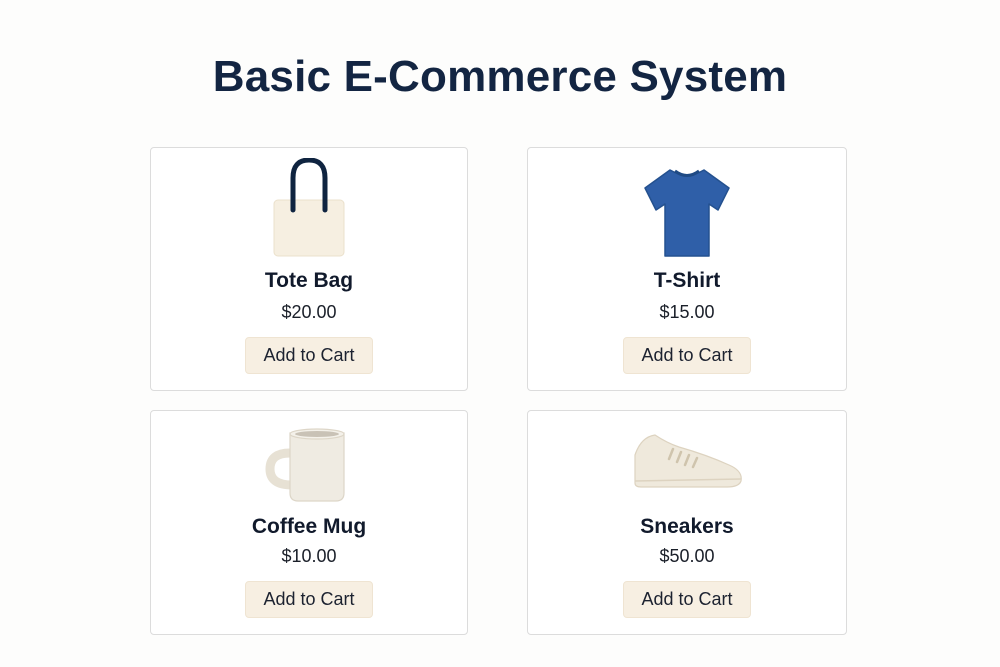  What do you see at coordinates (688, 461) in the screenshot?
I see `sneakers-icon` at bounding box center [688, 461].